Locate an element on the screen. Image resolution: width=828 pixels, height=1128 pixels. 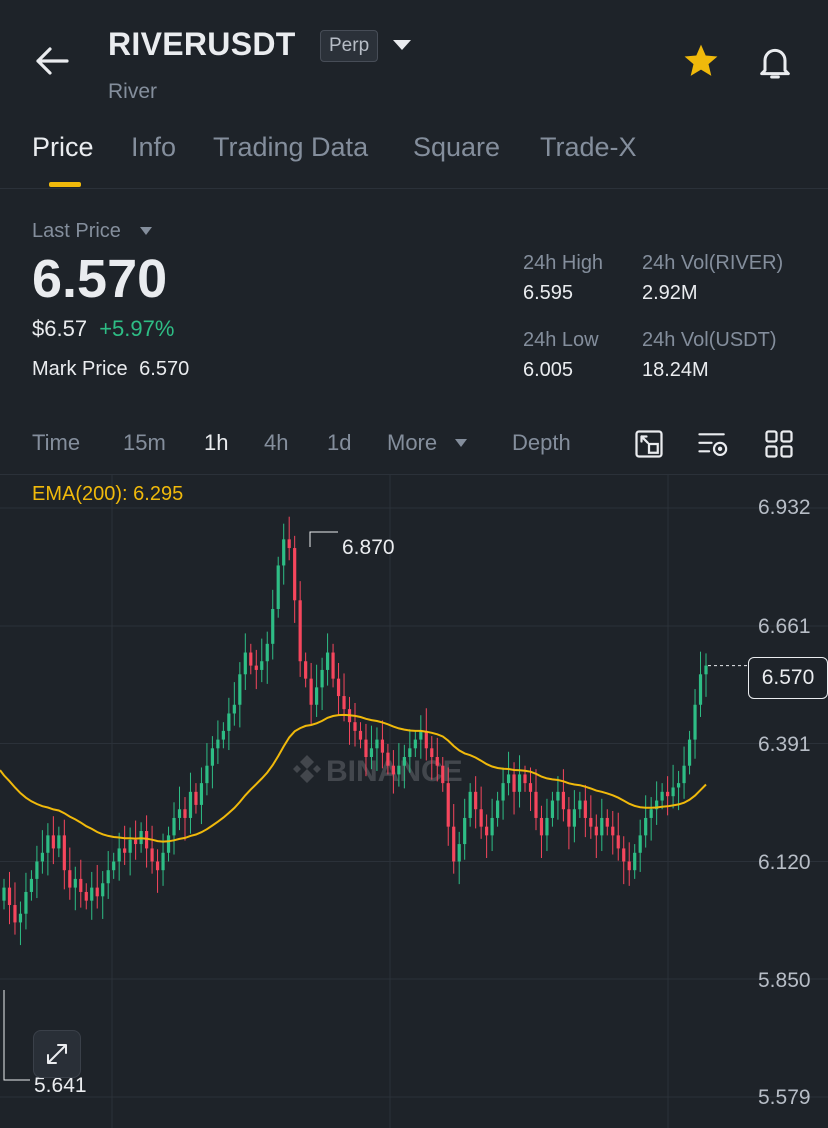
interval-depth: Depth is located at coordinates (541, 443).